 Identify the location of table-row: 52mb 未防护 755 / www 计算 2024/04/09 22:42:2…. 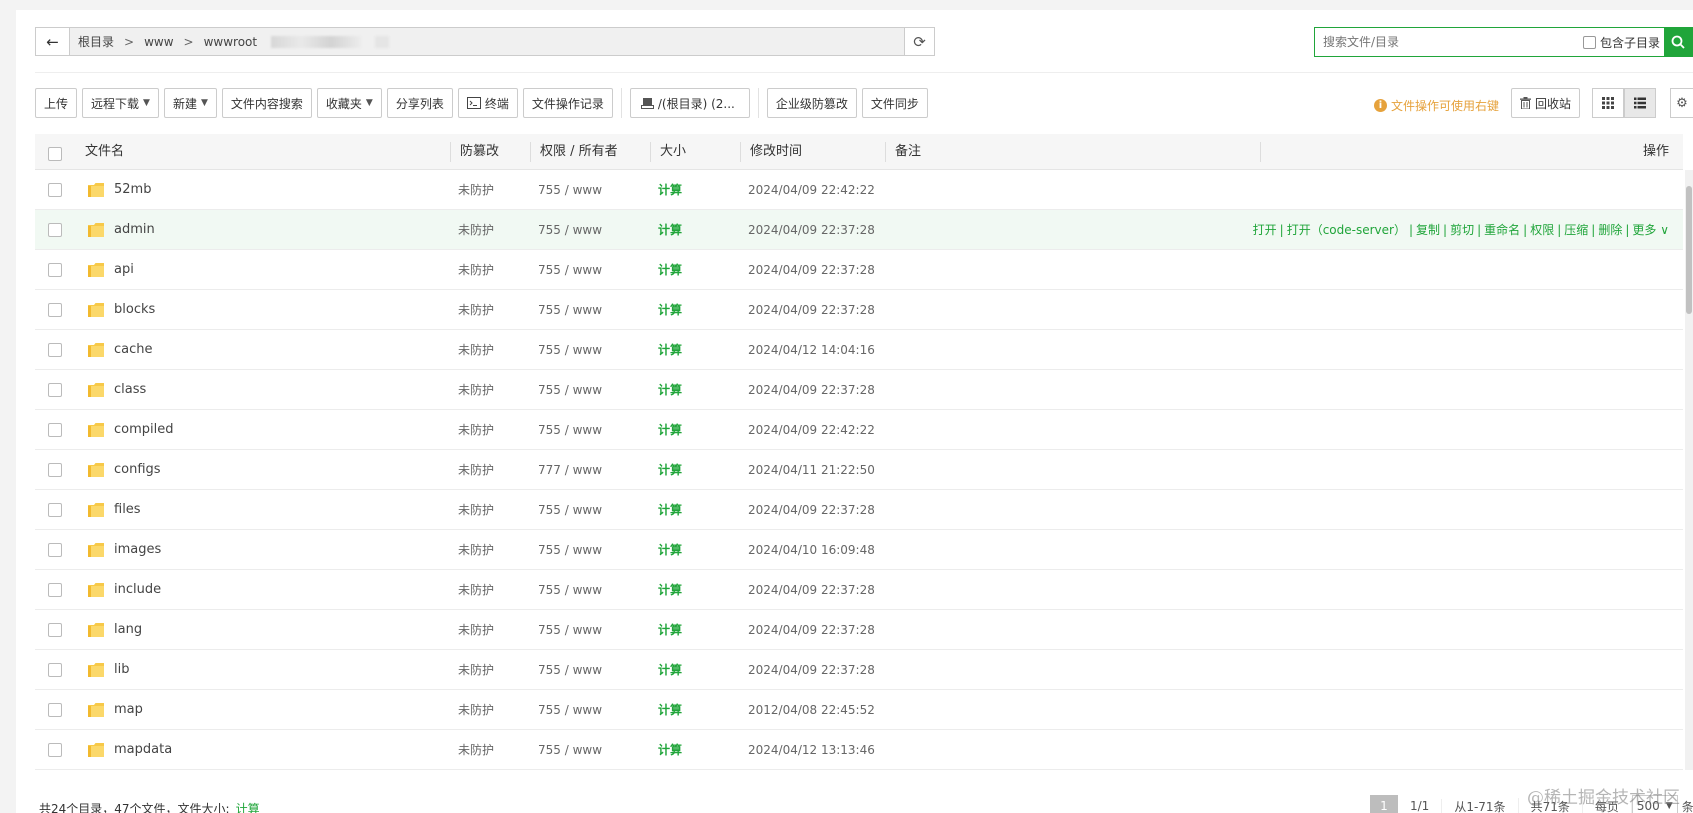
(859, 190).